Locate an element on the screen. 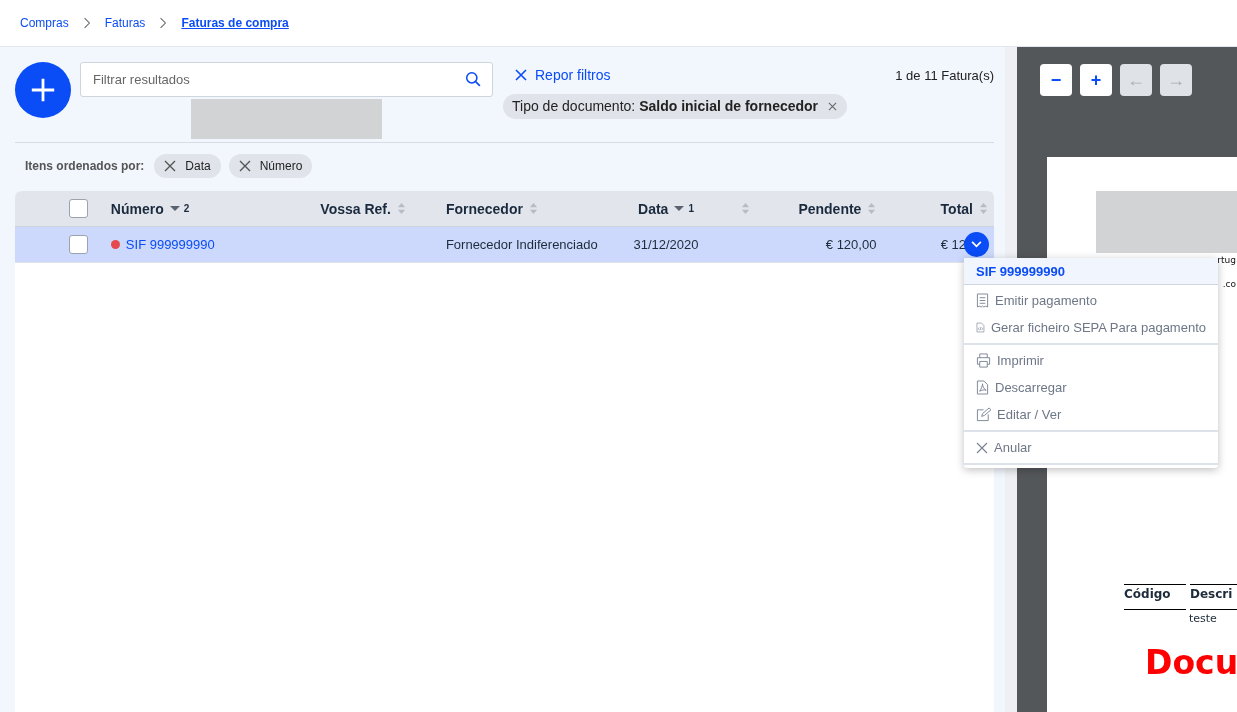 The height and width of the screenshot is (712, 1237). breadcrumb-link: Faturas de compra is located at coordinates (235, 23).